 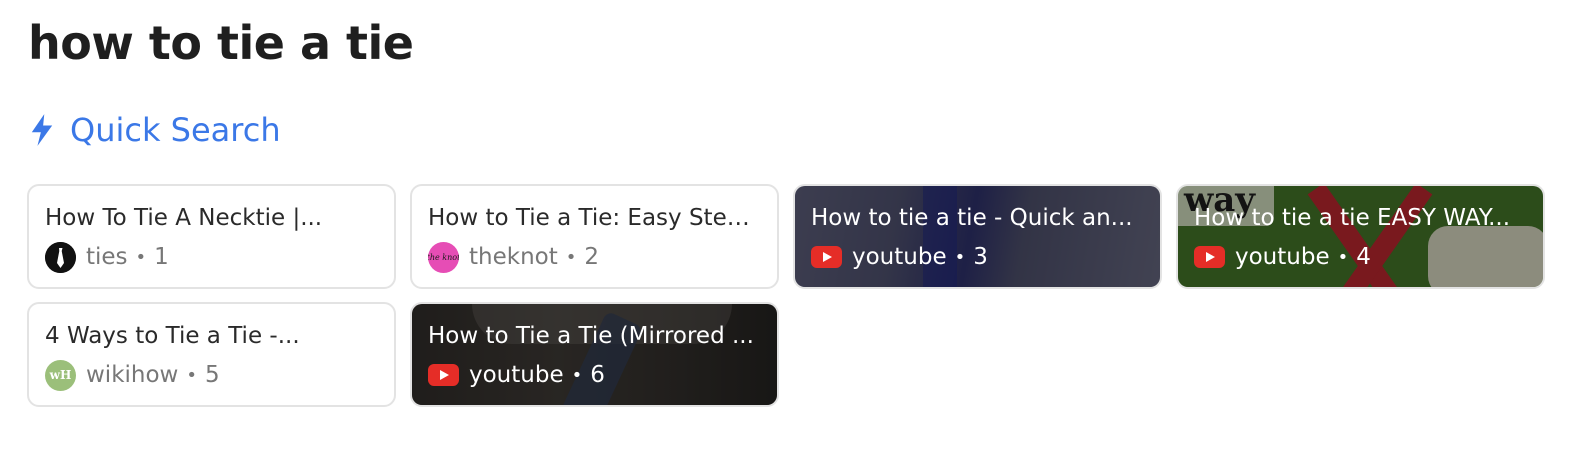 I want to click on quick-search-button: Quick Search, so click(x=154, y=130).